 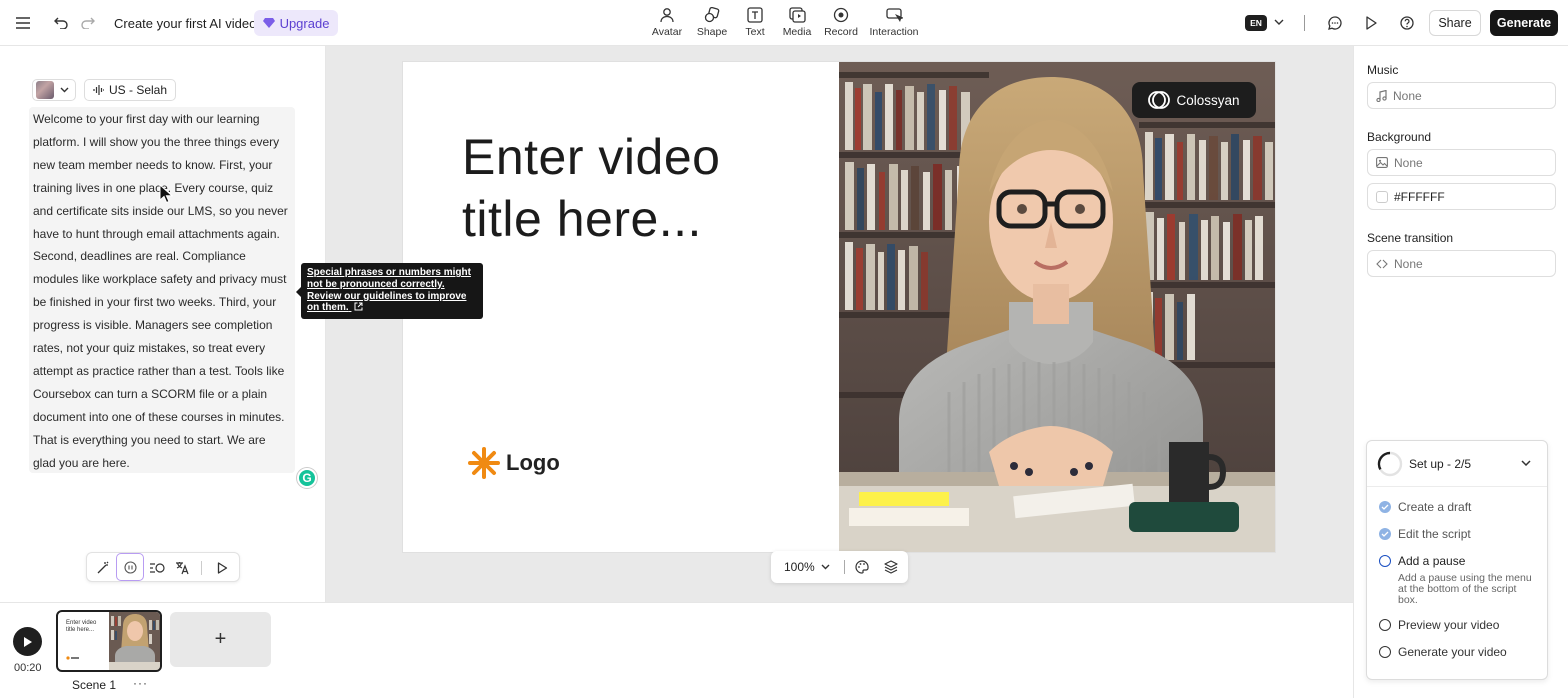 I want to click on redo-icon, so click(x=88, y=23).